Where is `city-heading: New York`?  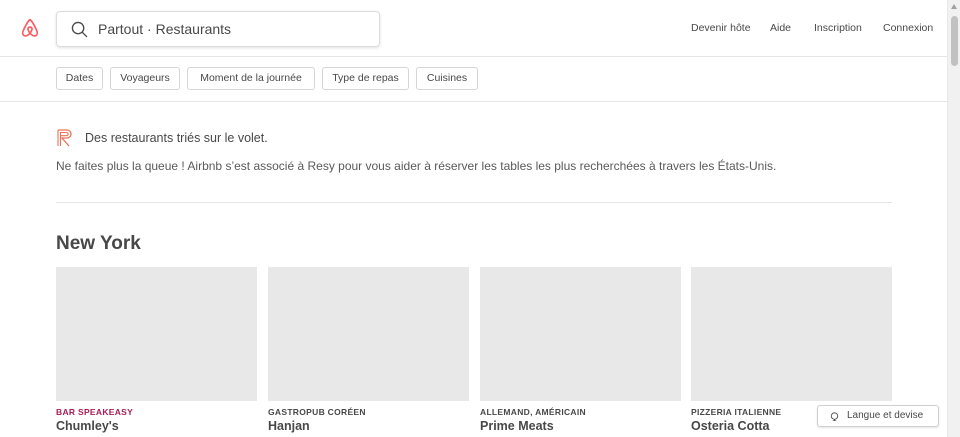 city-heading: New York is located at coordinates (98, 243).